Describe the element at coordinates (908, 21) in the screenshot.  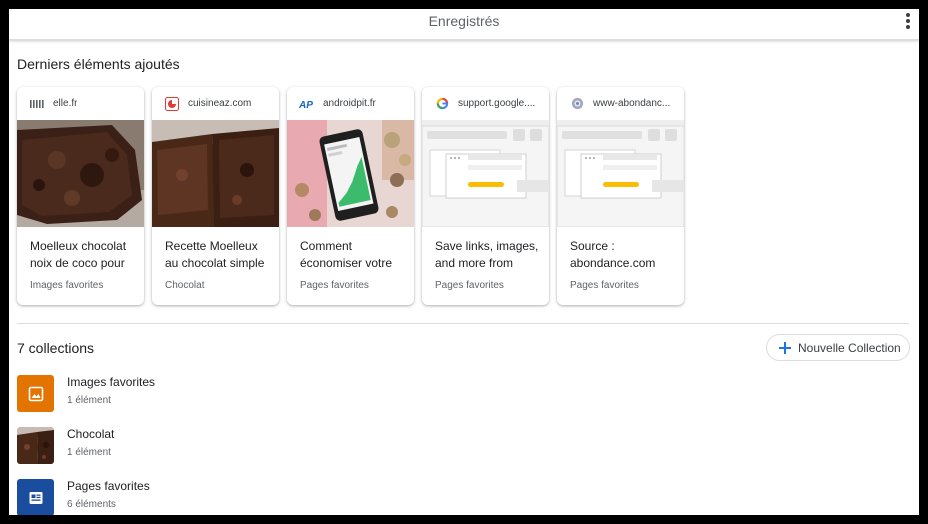
I see `more-options-icon` at that location.